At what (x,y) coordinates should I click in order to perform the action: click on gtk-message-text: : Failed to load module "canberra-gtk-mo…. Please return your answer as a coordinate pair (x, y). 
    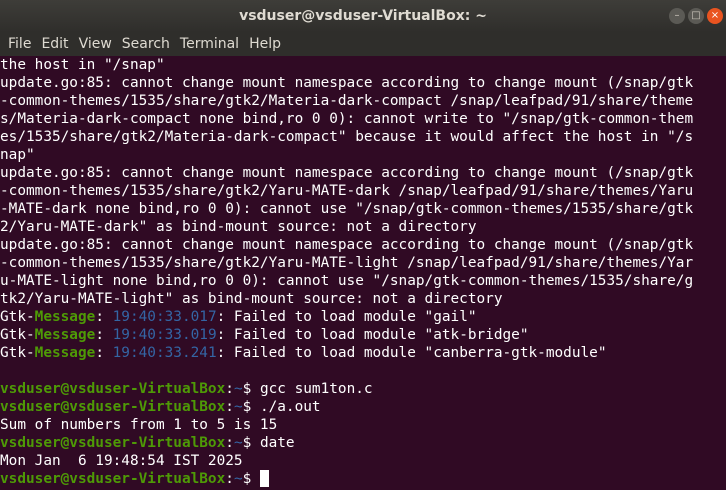
    Looking at the image, I should click on (411, 353).